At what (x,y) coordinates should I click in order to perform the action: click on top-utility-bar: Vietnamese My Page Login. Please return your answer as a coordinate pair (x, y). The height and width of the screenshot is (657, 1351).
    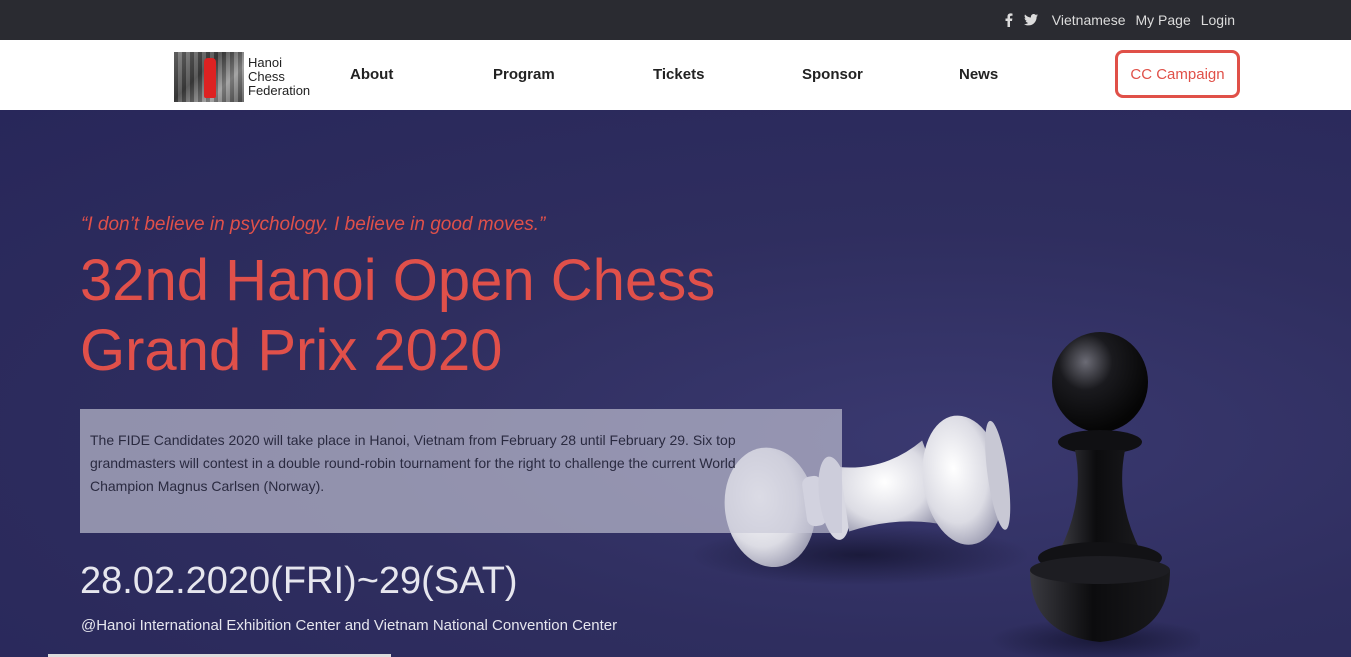
    Looking at the image, I should click on (675, 20).